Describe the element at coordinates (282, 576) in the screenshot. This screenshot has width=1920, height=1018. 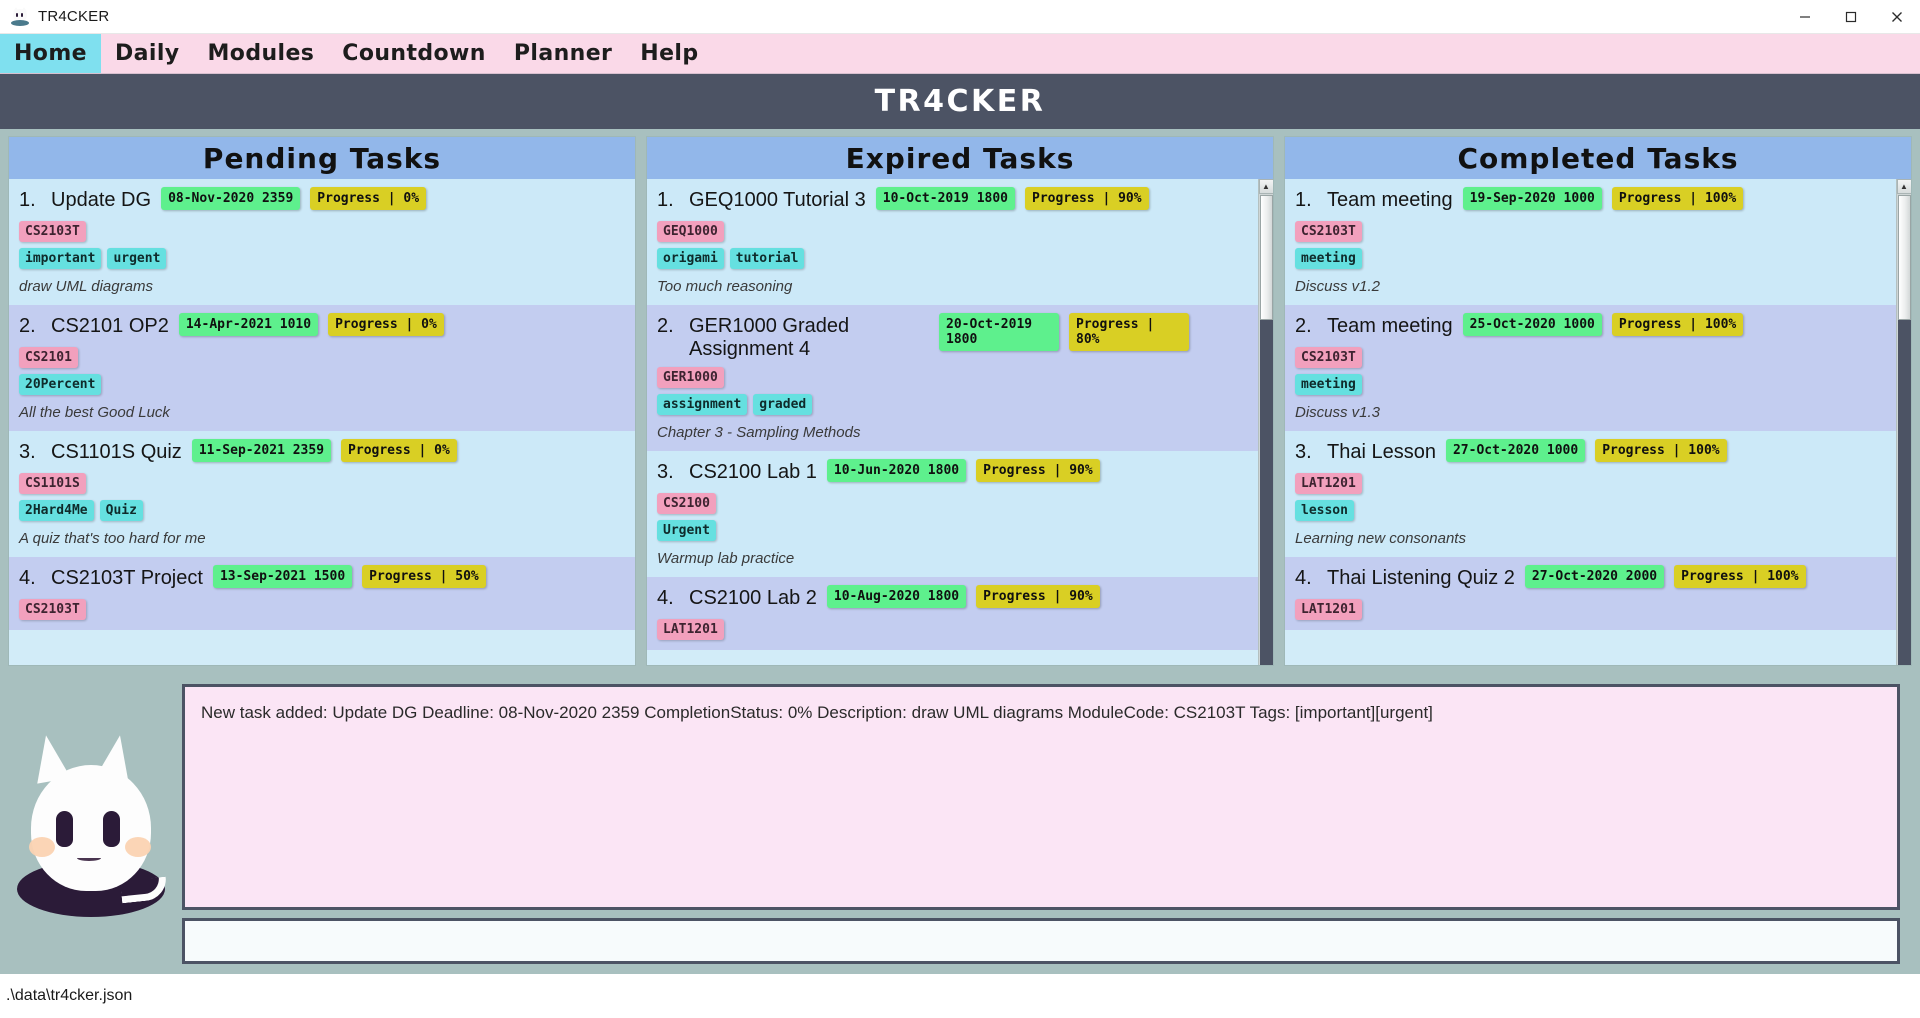
I see `task-deadline-badge: 13-Sep-2021 1500` at that location.